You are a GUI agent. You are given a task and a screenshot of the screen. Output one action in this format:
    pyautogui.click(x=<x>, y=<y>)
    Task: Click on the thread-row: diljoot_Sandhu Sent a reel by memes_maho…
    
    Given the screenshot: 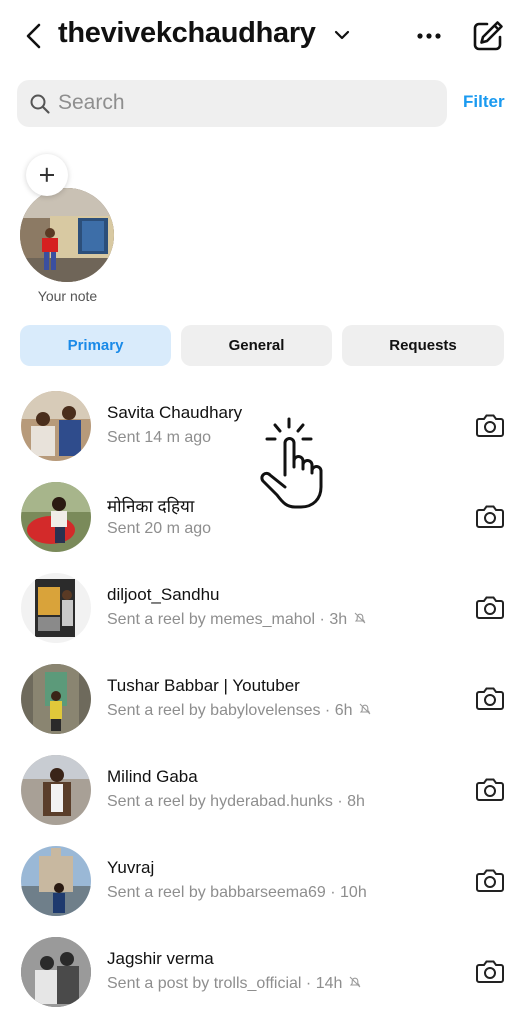 What is the action you would take?
    pyautogui.click(x=262, y=607)
    